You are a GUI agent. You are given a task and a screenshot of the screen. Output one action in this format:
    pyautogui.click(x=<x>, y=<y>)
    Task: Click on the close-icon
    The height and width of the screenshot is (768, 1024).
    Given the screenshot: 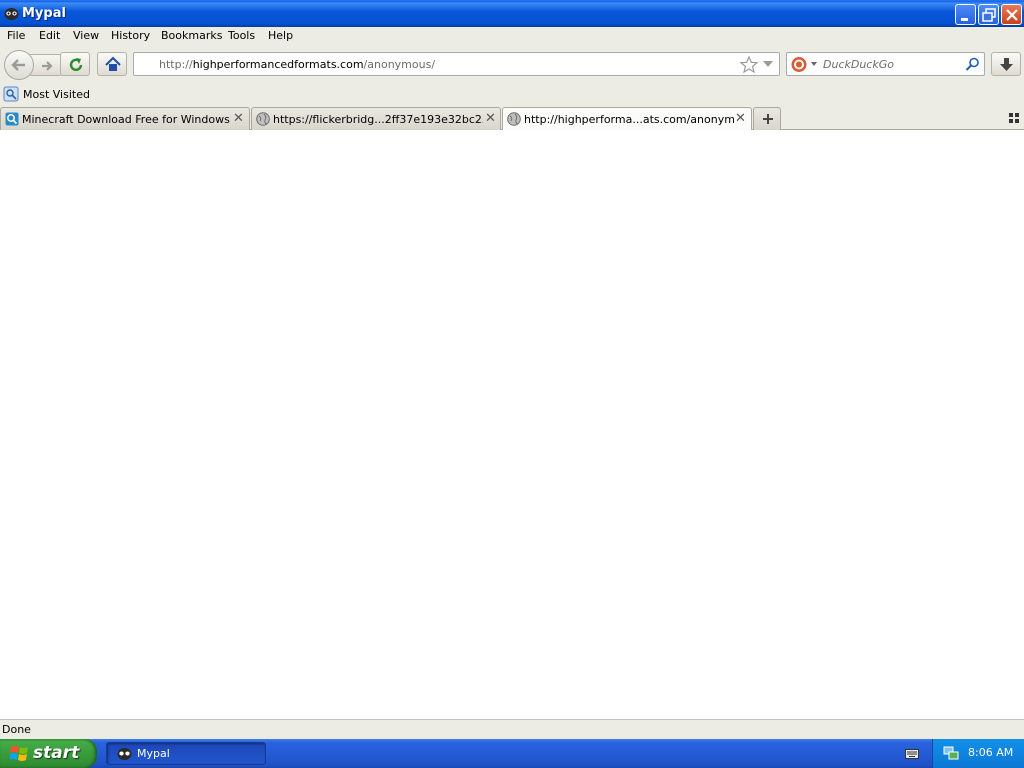 What is the action you would take?
    pyautogui.click(x=1012, y=15)
    